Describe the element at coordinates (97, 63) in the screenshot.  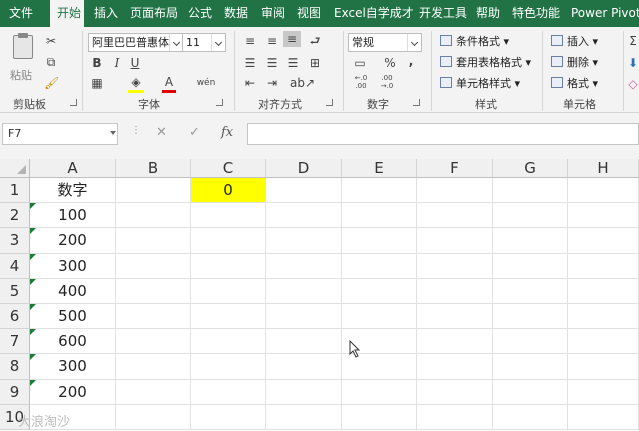
I see `bold-button: B` at that location.